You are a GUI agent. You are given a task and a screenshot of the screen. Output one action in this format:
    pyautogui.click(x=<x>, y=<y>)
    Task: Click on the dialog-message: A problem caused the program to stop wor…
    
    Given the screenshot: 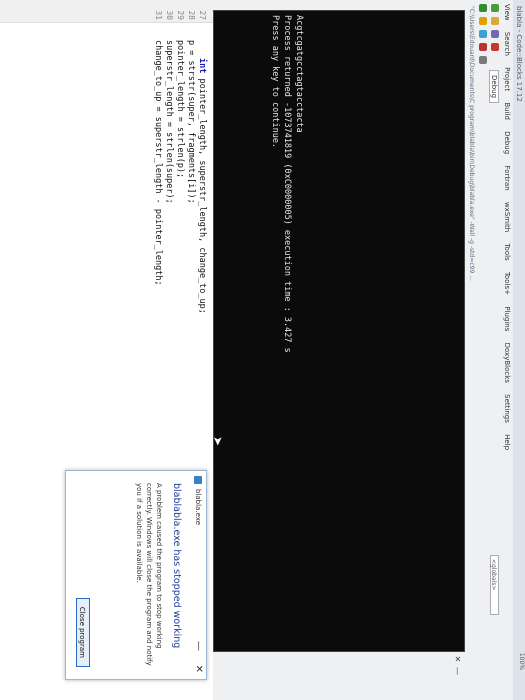 What is the action you would take?
    pyautogui.click(x=149, y=574)
    